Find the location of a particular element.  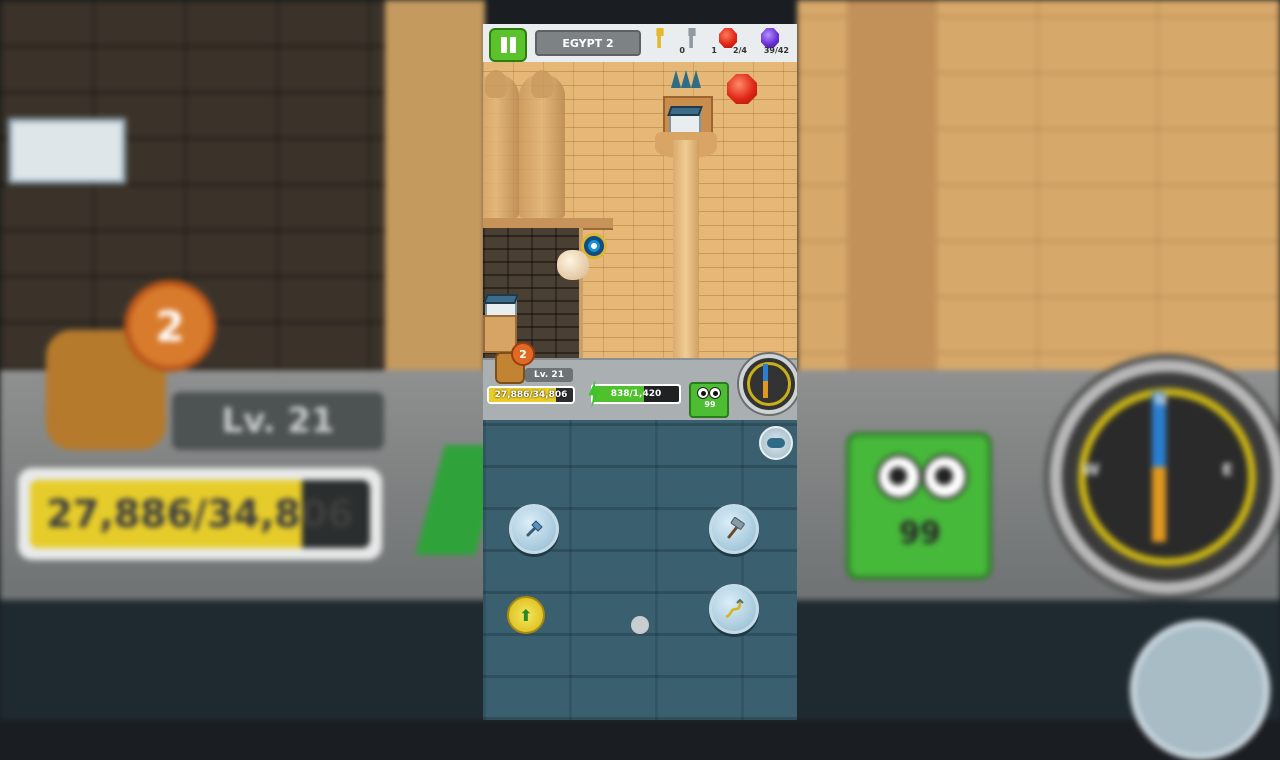

eyes-shop-button: 99 is located at coordinates (709, 400).